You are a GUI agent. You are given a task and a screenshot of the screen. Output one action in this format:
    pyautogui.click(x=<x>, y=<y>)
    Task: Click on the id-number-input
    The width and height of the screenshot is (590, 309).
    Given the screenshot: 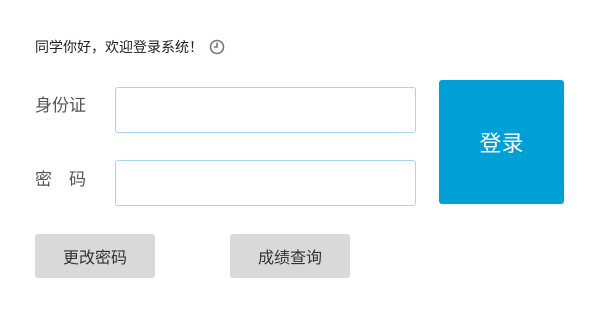 What is the action you would take?
    pyautogui.click(x=265, y=110)
    